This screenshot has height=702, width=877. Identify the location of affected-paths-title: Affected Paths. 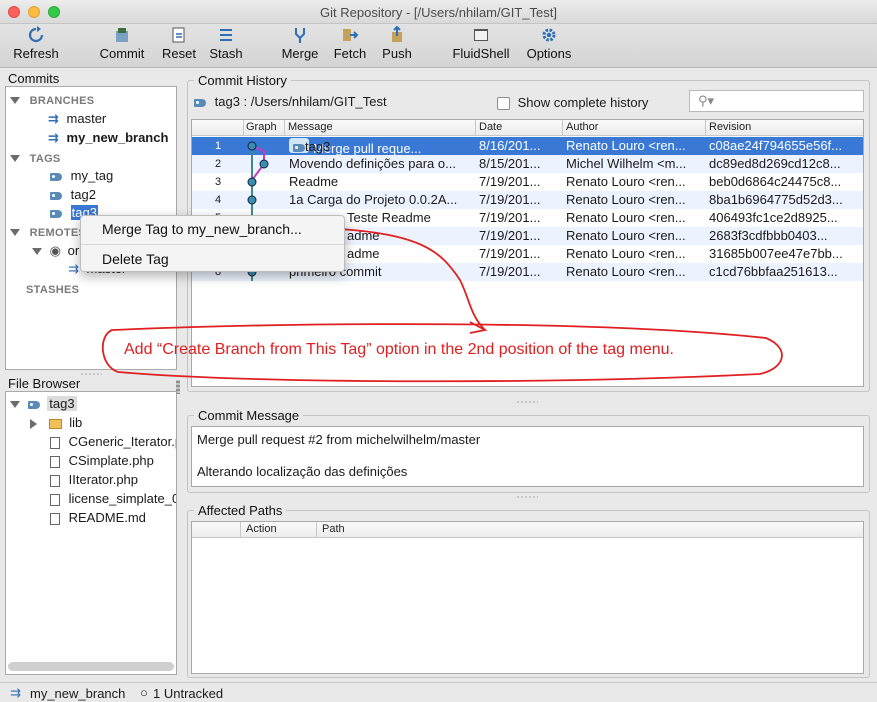
(240, 510).